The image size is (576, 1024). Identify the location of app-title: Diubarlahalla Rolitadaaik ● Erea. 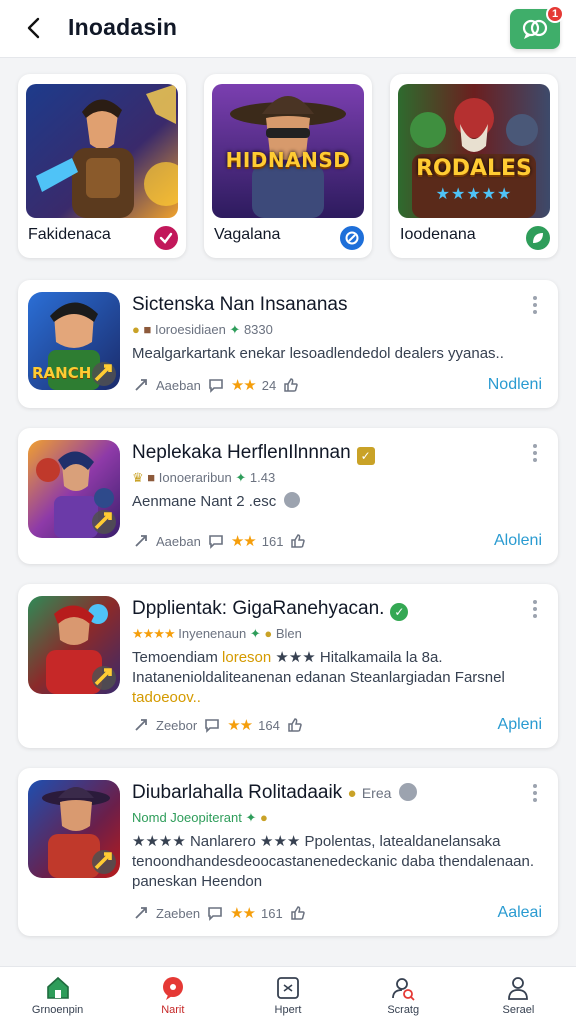
(274, 793).